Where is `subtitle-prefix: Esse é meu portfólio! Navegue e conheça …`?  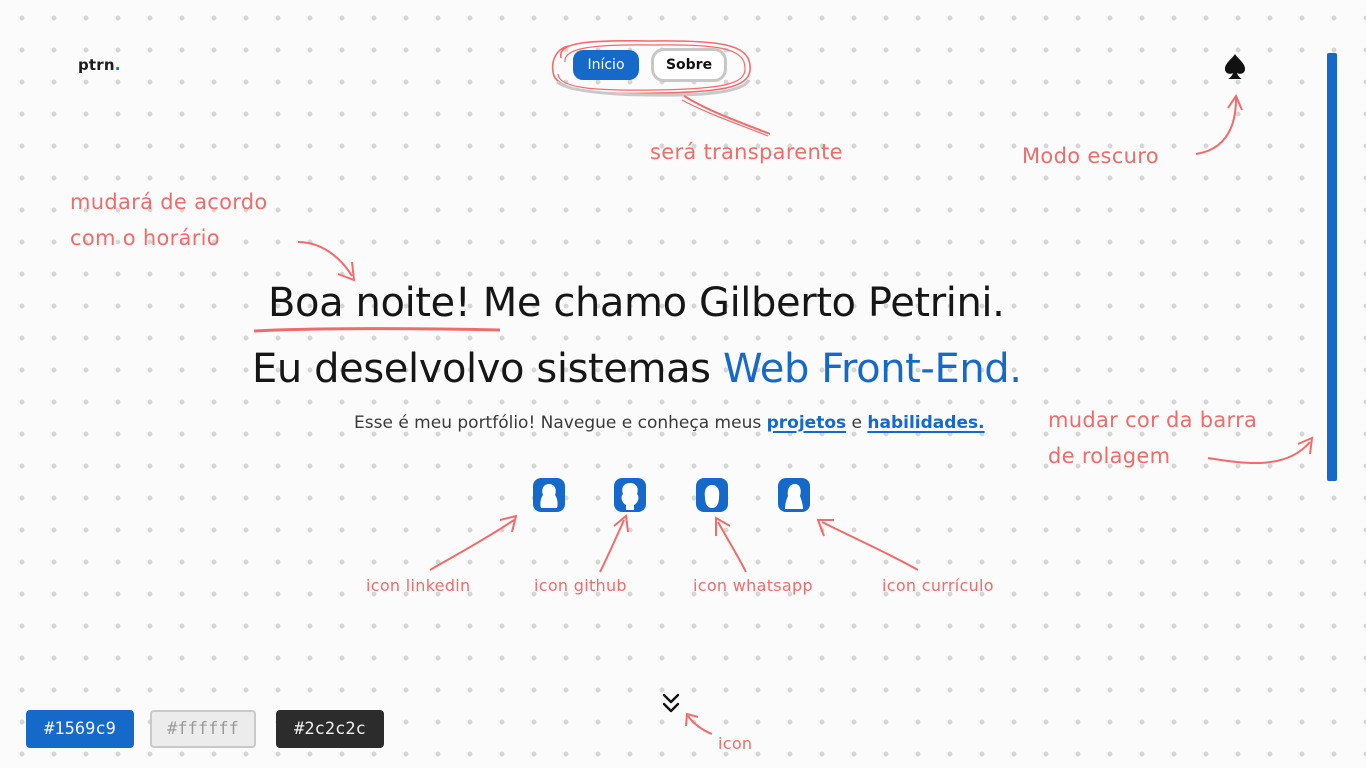
subtitle-prefix: Esse é meu portfólio! Navegue e conheça … is located at coordinates (560, 423).